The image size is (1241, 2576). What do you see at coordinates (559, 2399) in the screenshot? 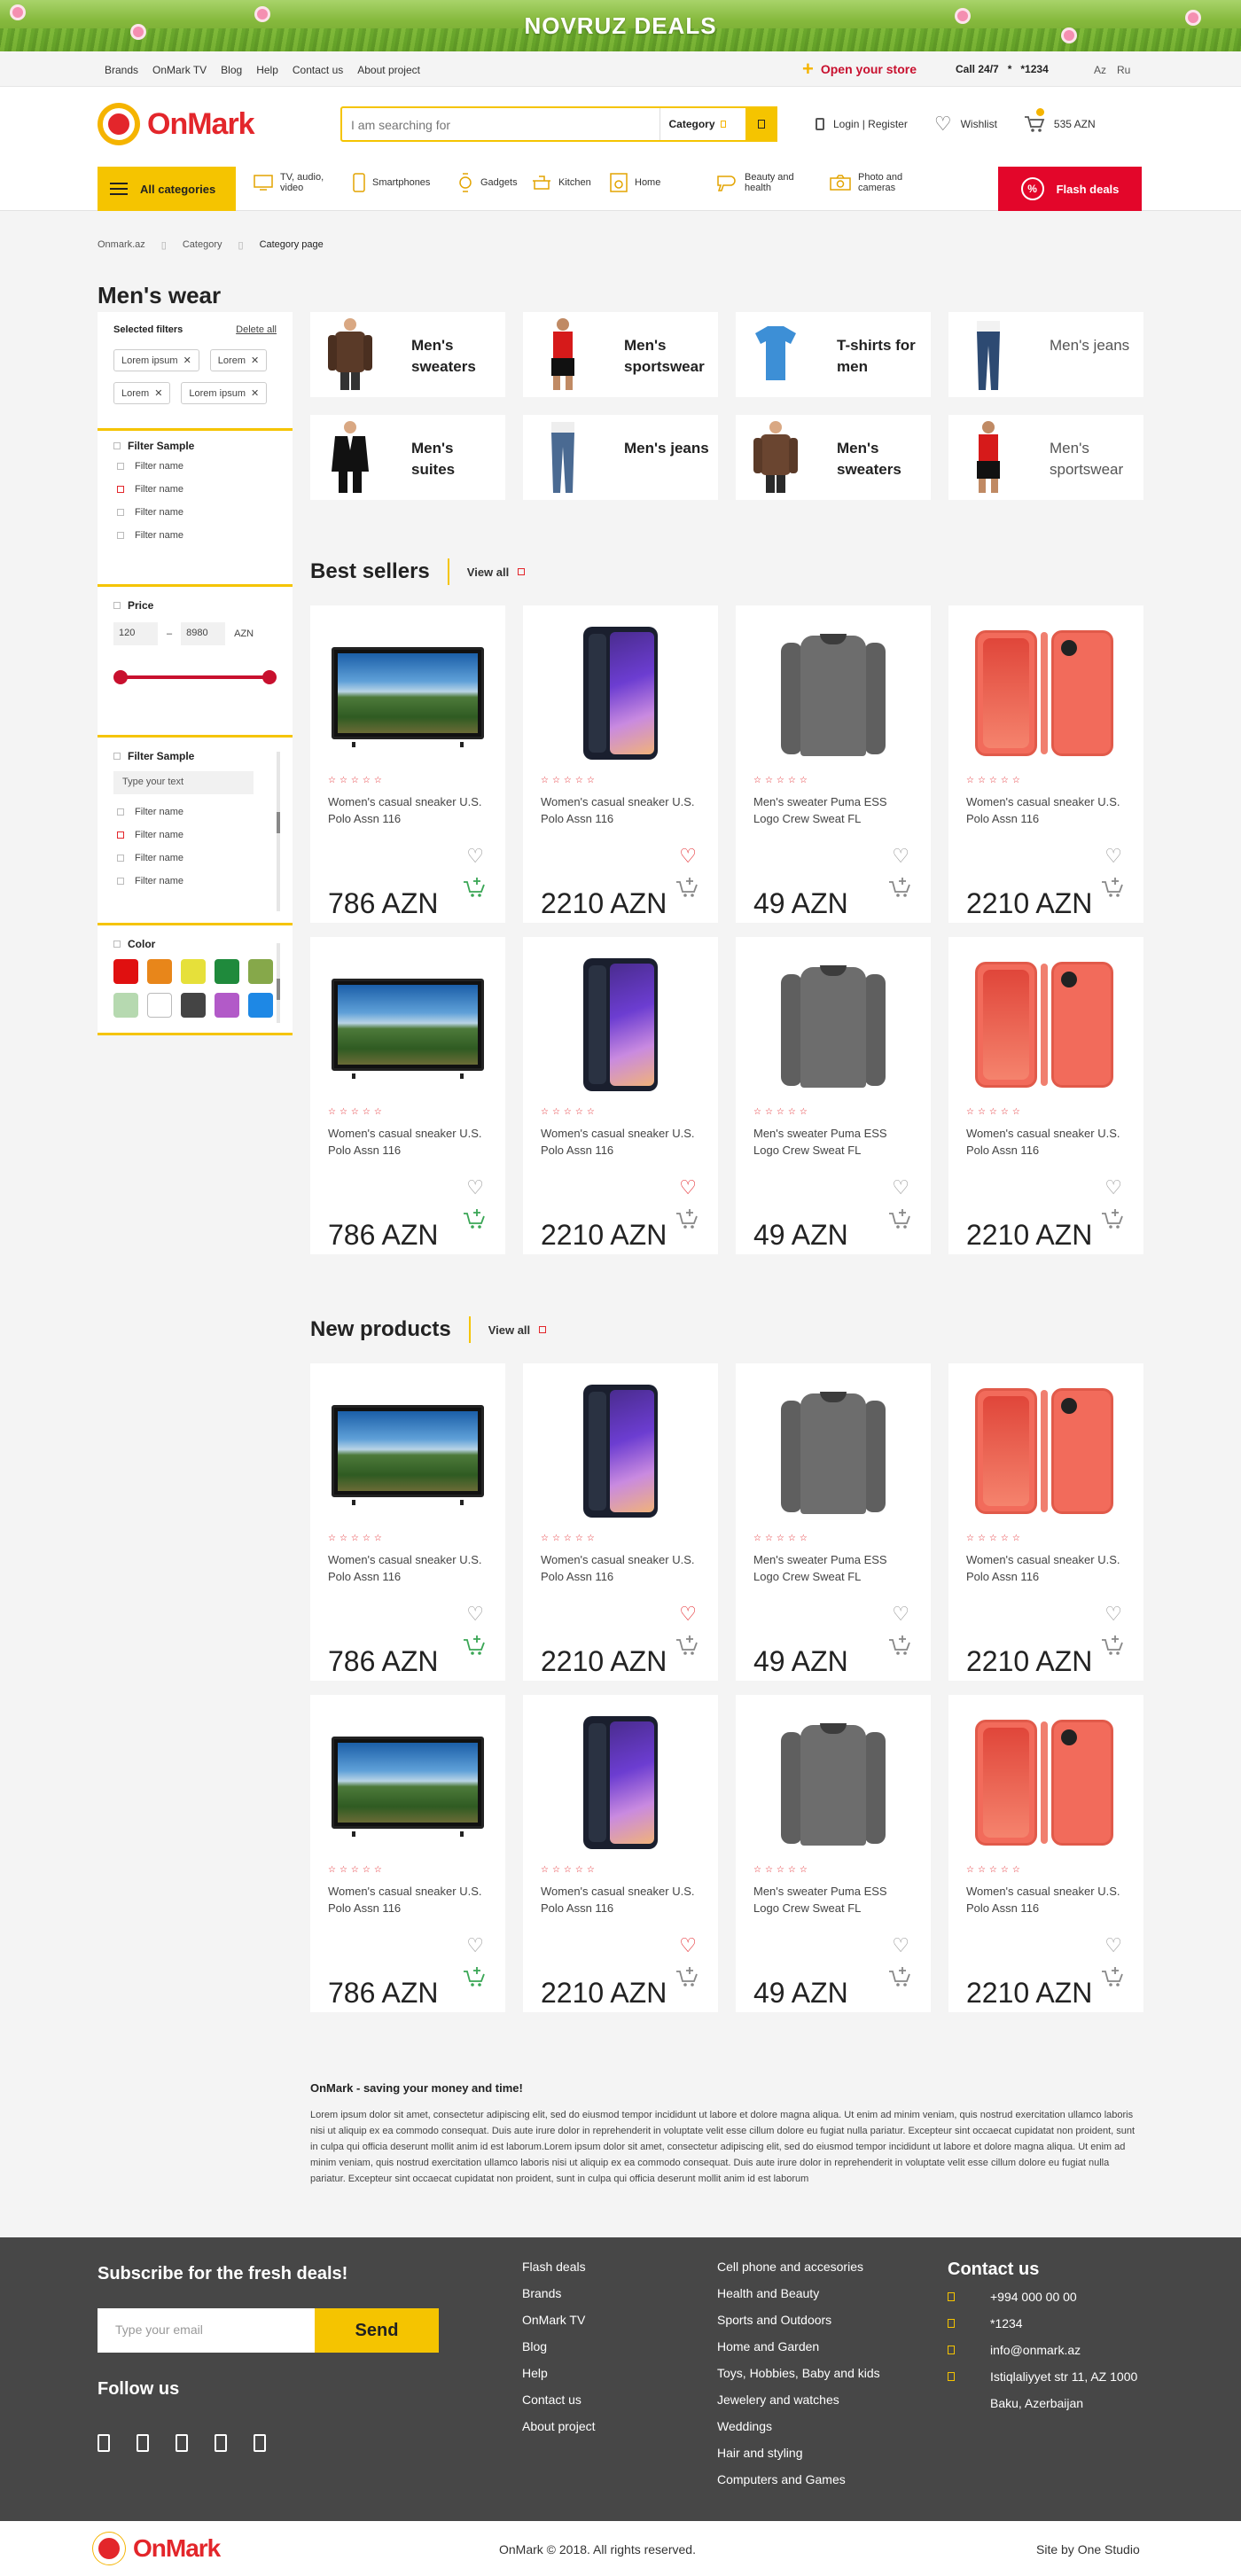
I see `footer-link: Contact us` at bounding box center [559, 2399].